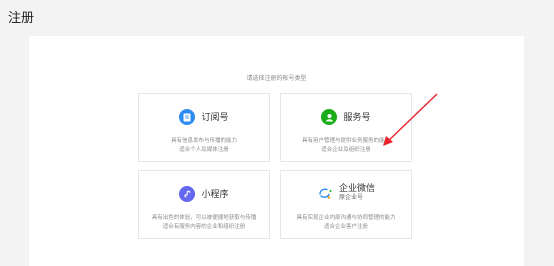  What do you see at coordinates (21, 17) in the screenshot?
I see `page-title: 注册` at bounding box center [21, 17].